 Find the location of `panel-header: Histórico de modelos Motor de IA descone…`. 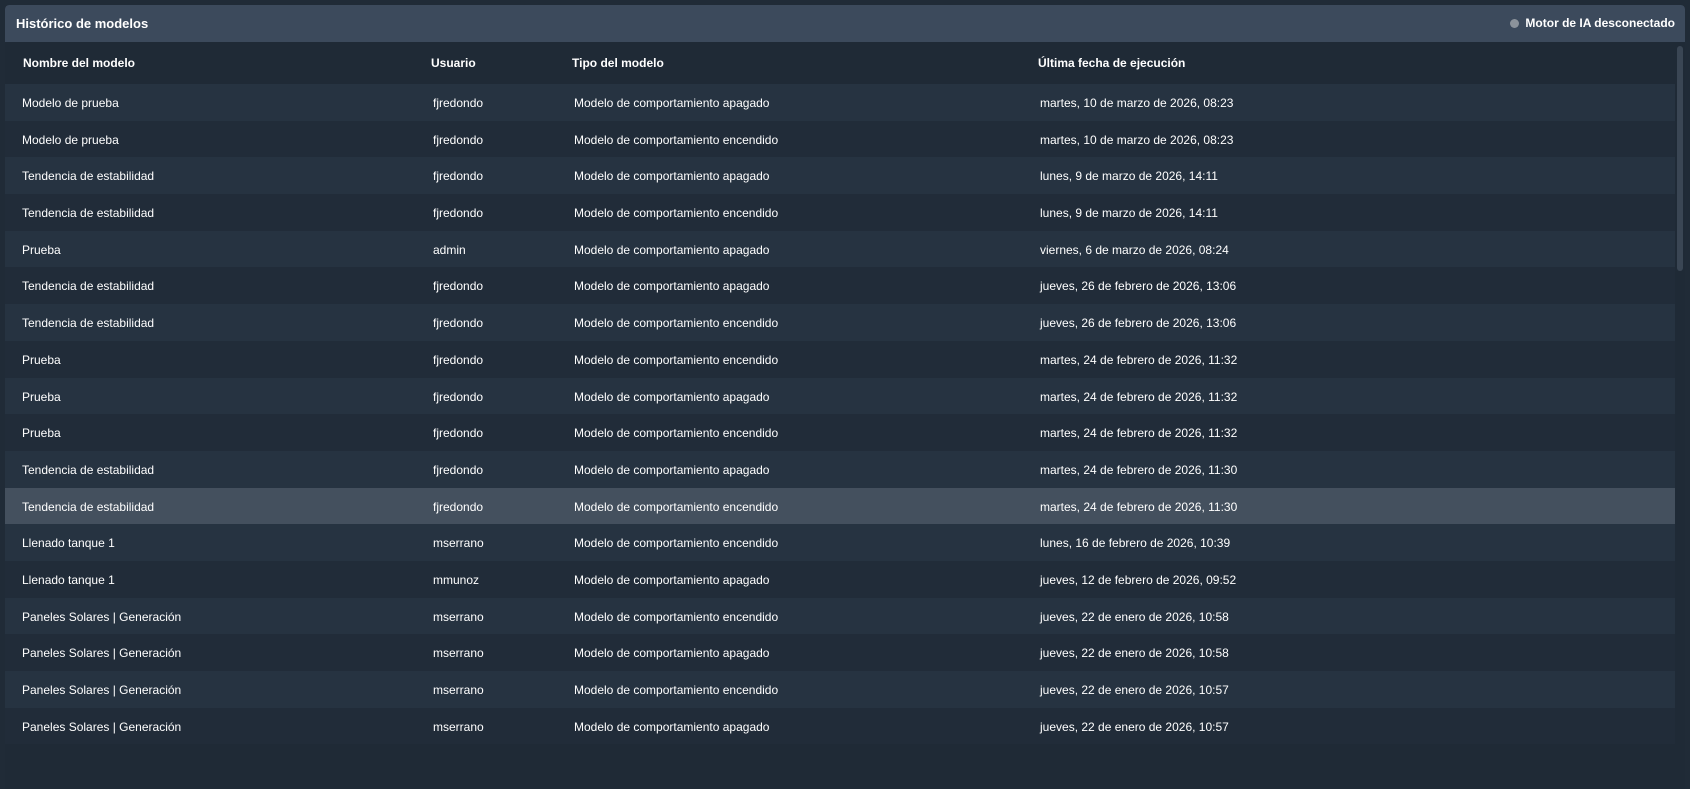

panel-header: Histórico de modelos Motor de IA descone… is located at coordinates (845, 23).